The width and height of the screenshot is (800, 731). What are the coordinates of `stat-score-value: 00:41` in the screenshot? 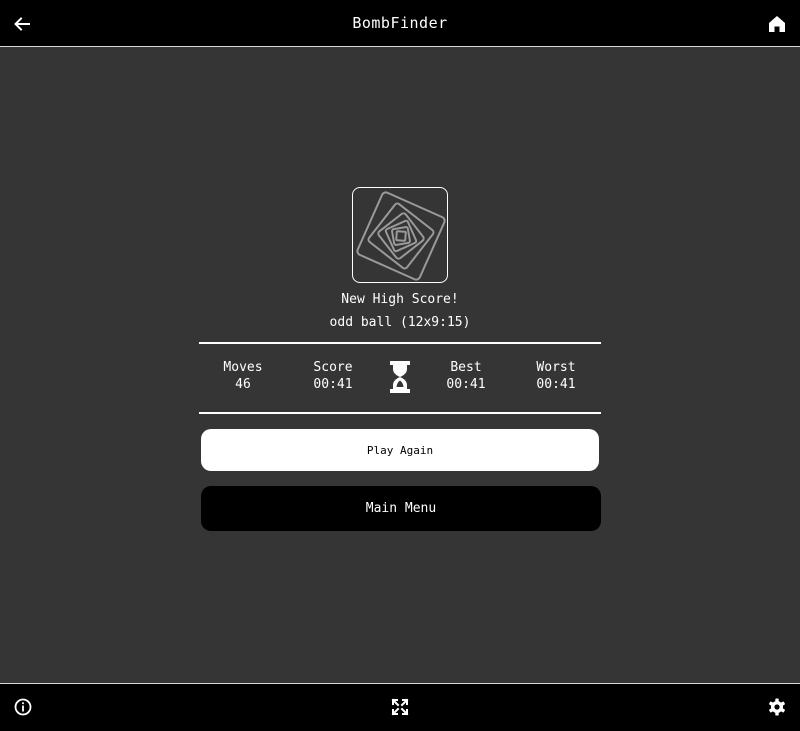 It's located at (333, 384).